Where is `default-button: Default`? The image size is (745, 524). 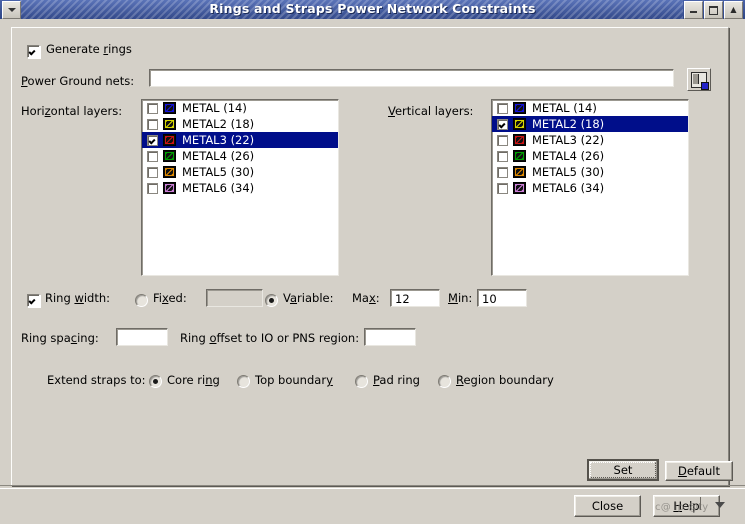
default-button: Default is located at coordinates (699, 471).